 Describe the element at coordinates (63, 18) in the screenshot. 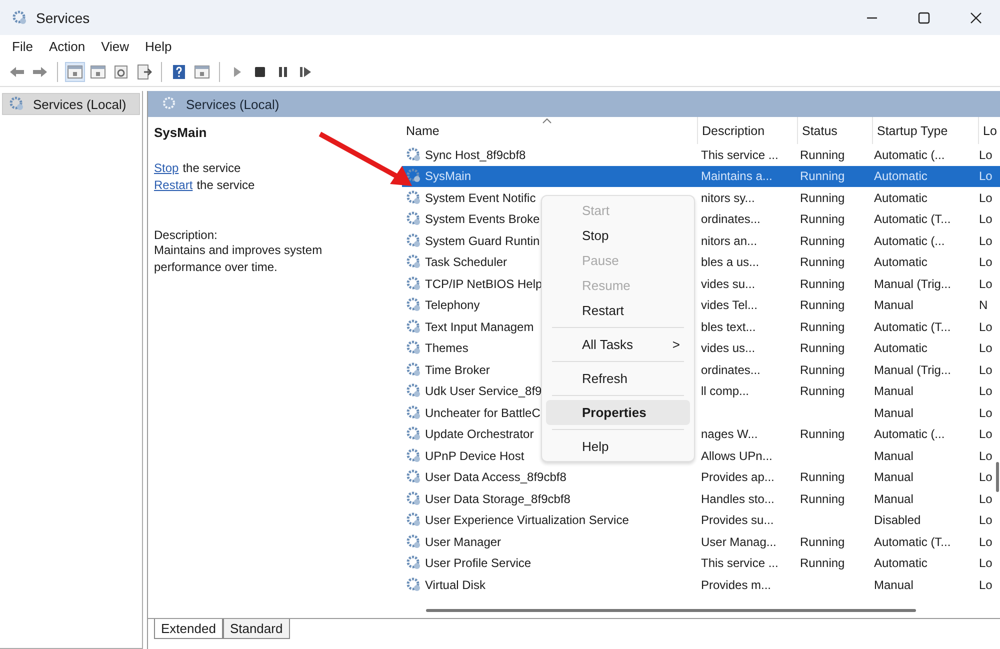

I see `window-title: Services` at that location.